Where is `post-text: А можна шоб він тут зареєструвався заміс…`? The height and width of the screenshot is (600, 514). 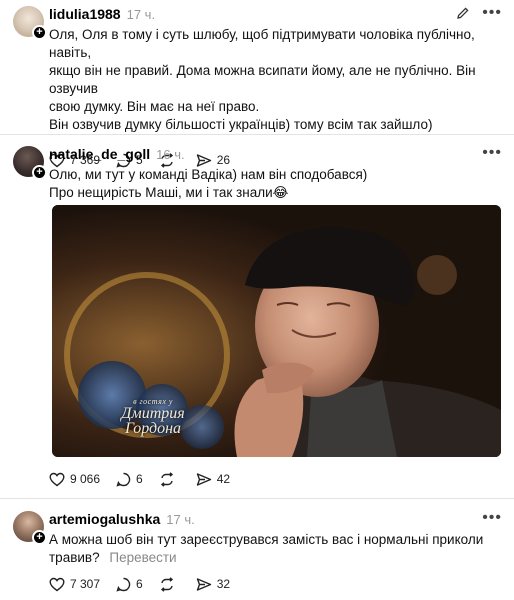
post-text: А можна шоб він тут зареєструвався заміс… is located at coordinates (275, 549).